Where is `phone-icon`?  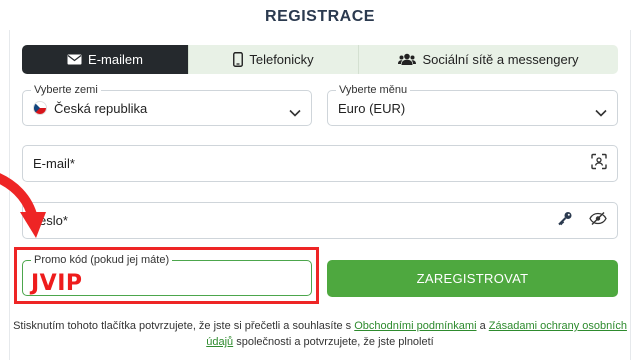
phone-icon is located at coordinates (238, 59).